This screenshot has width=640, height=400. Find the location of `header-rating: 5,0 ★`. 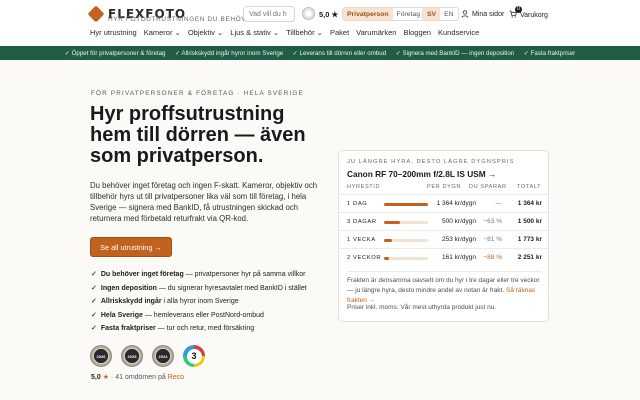

header-rating: 5,0 ★ is located at coordinates (329, 14).